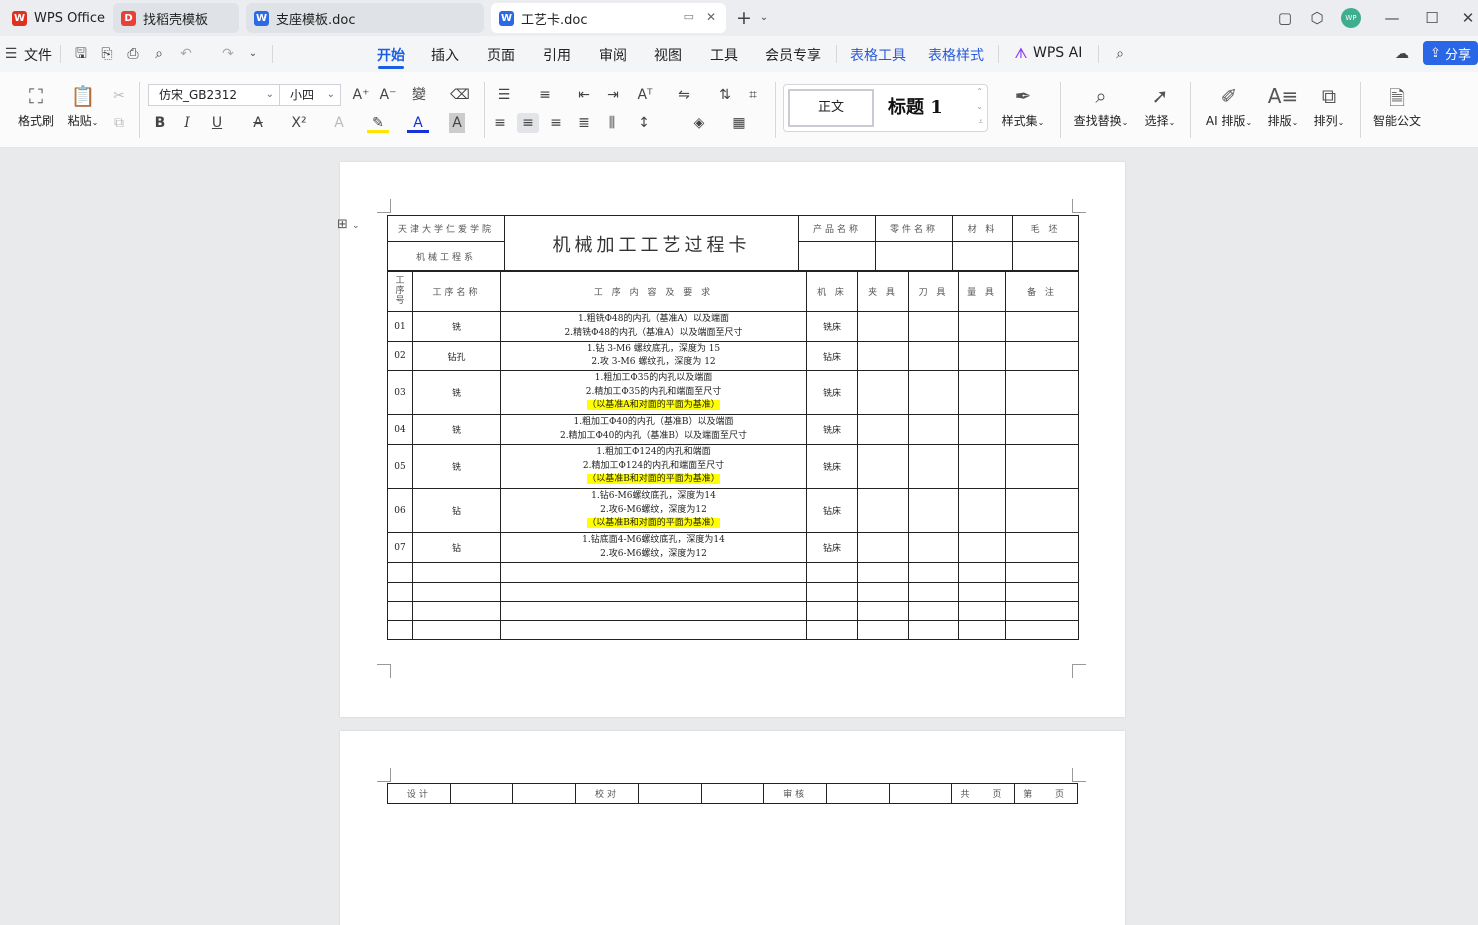 The image size is (1478, 925). What do you see at coordinates (557, 55) in the screenshot?
I see `menu-references: 引用` at bounding box center [557, 55].